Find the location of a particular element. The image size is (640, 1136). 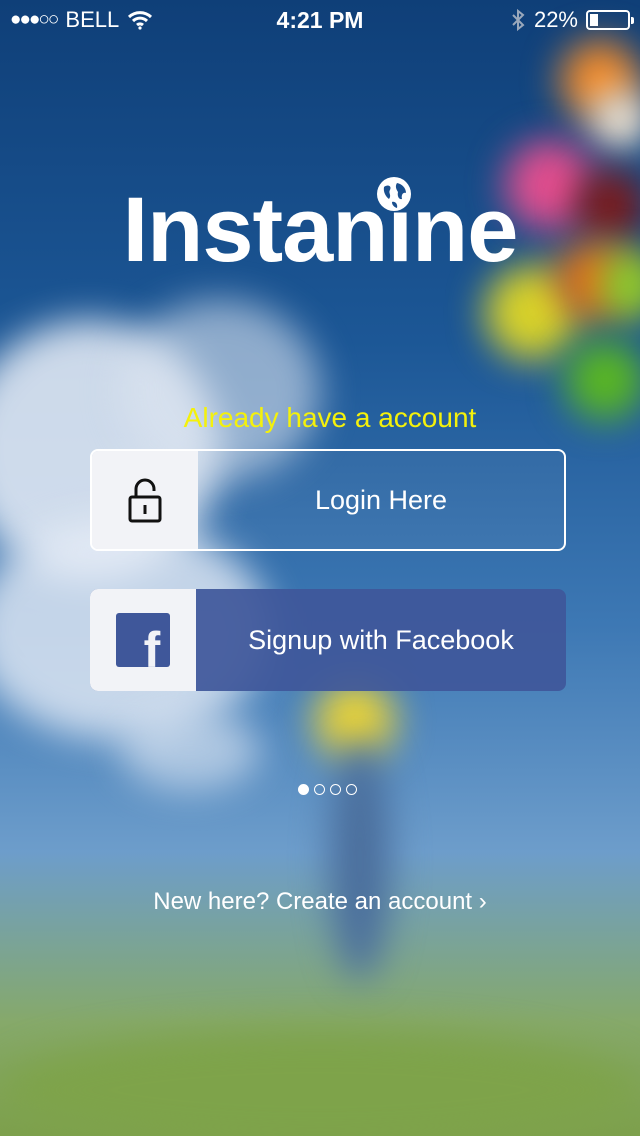

facebook-signup-button: f Signup with Facebook is located at coordinates (328, 640).